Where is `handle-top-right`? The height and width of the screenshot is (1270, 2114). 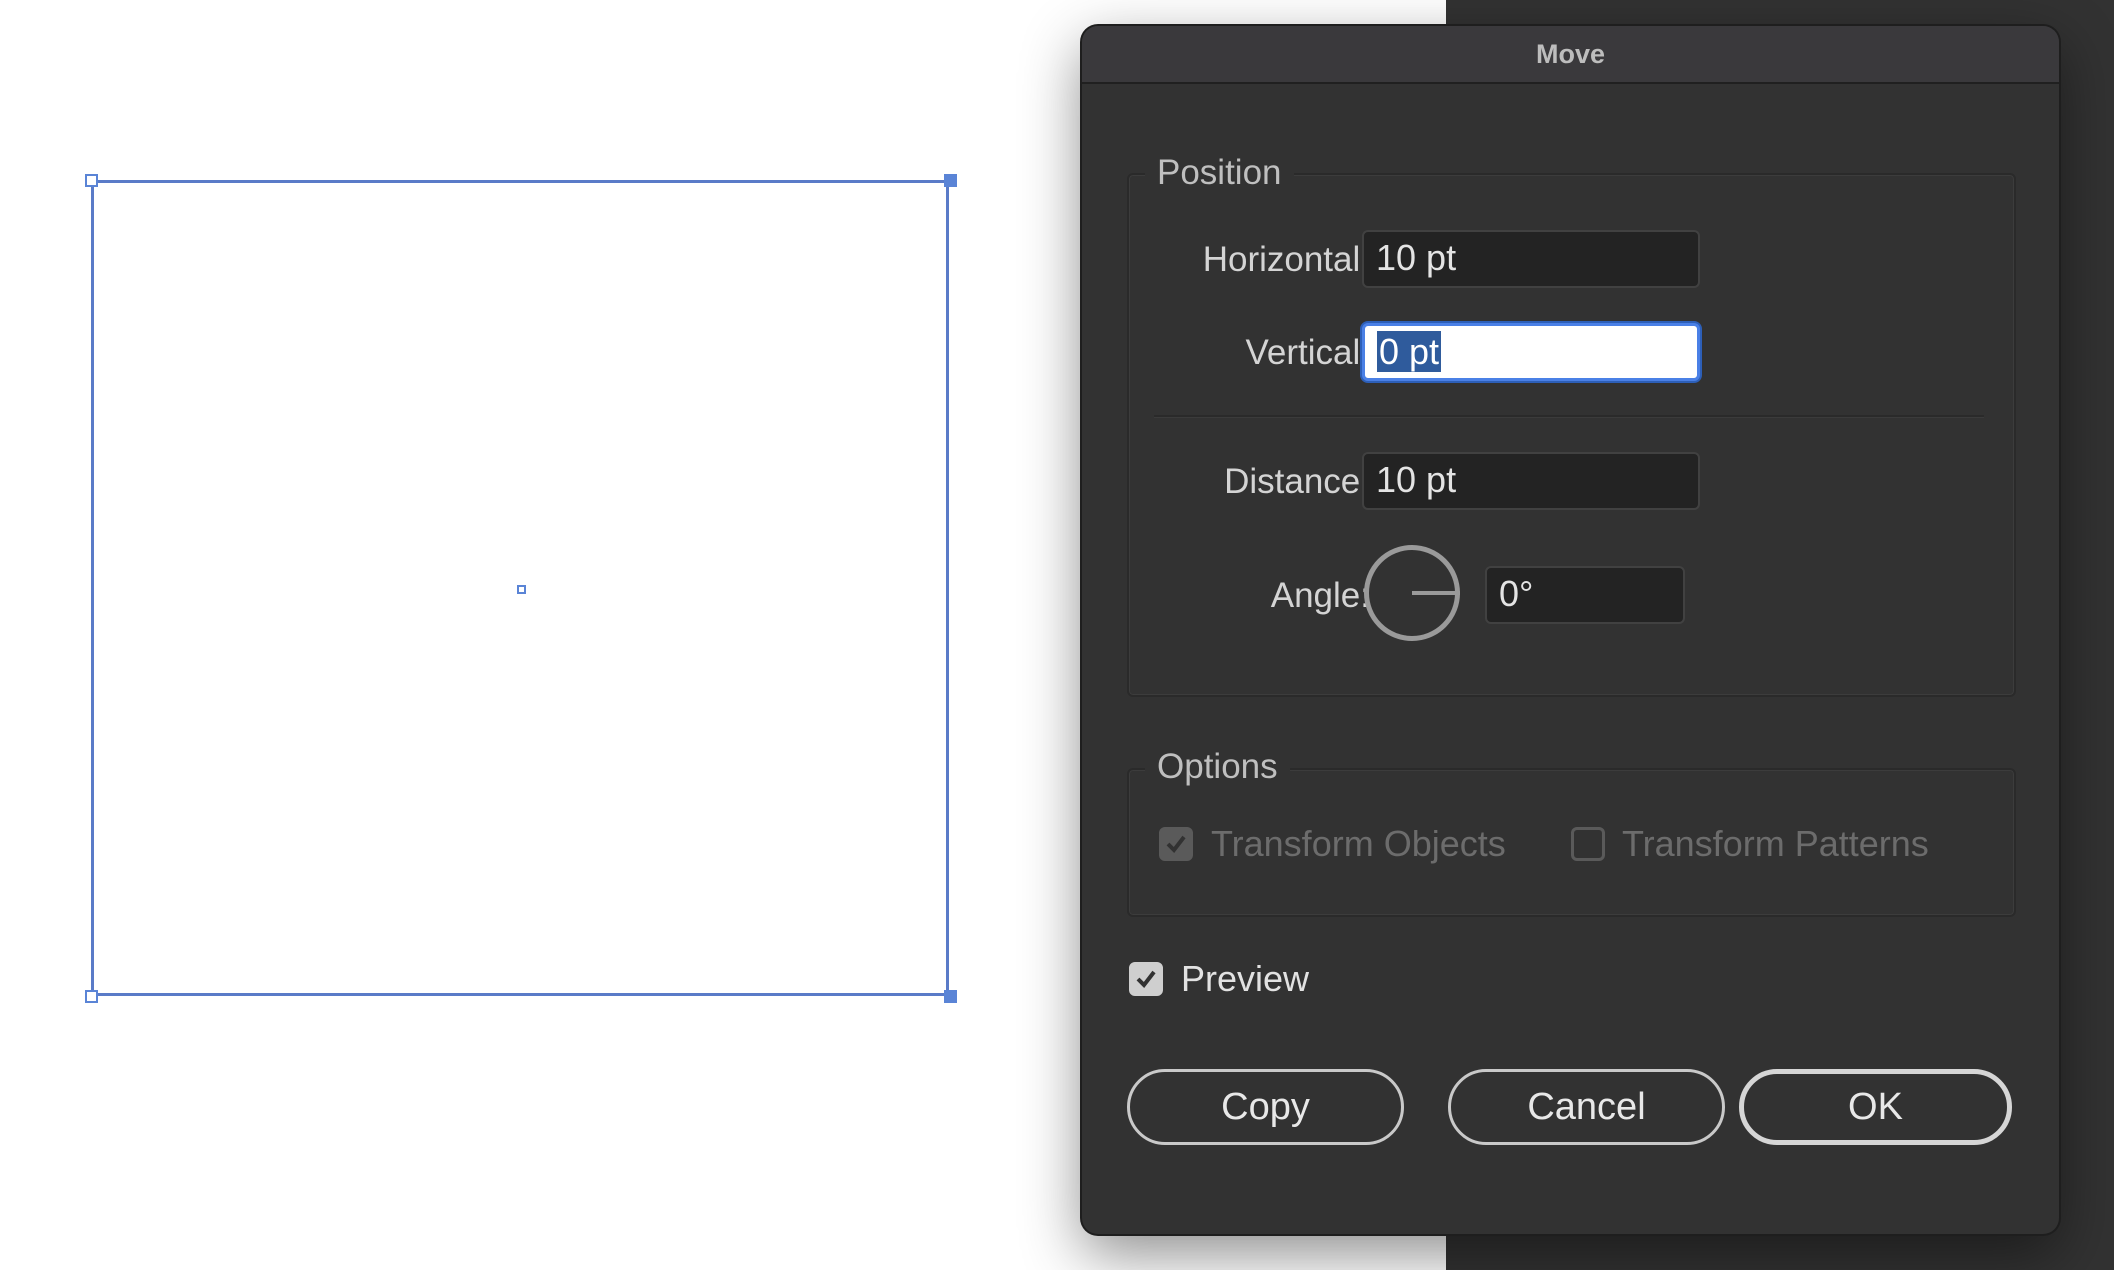 handle-top-right is located at coordinates (950, 180).